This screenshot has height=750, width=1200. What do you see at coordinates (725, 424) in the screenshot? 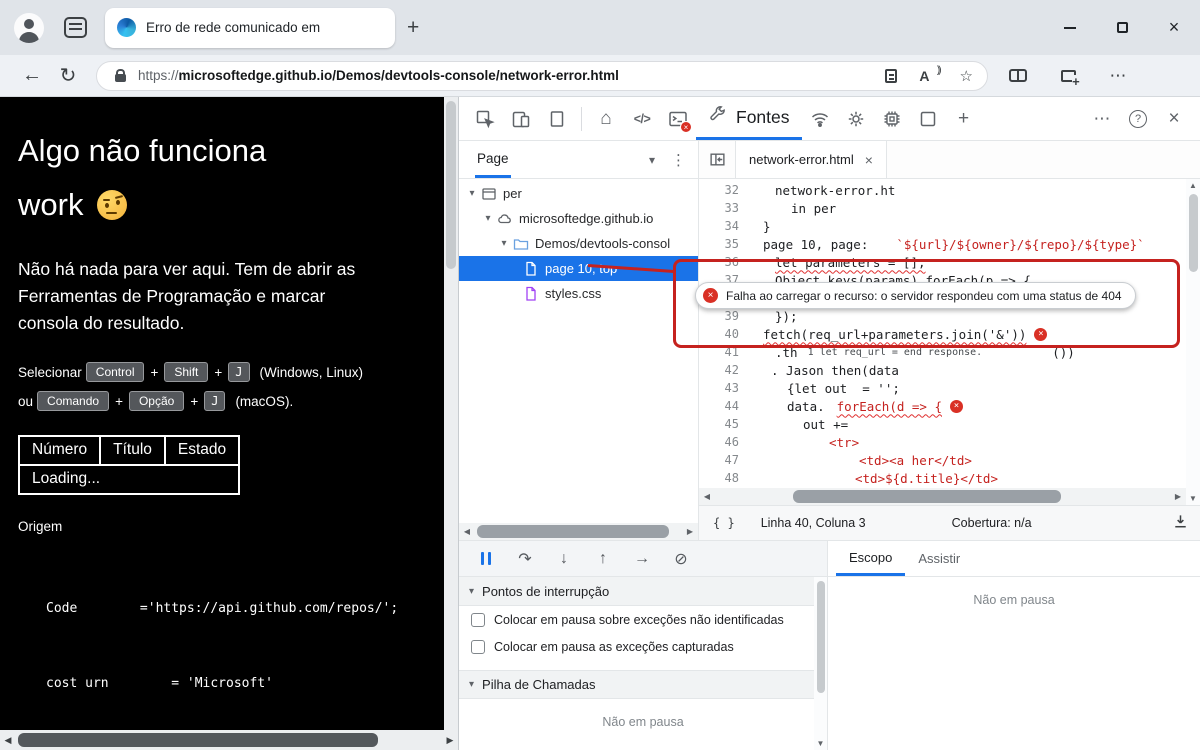
I see `line-number: 45` at bounding box center [725, 424].